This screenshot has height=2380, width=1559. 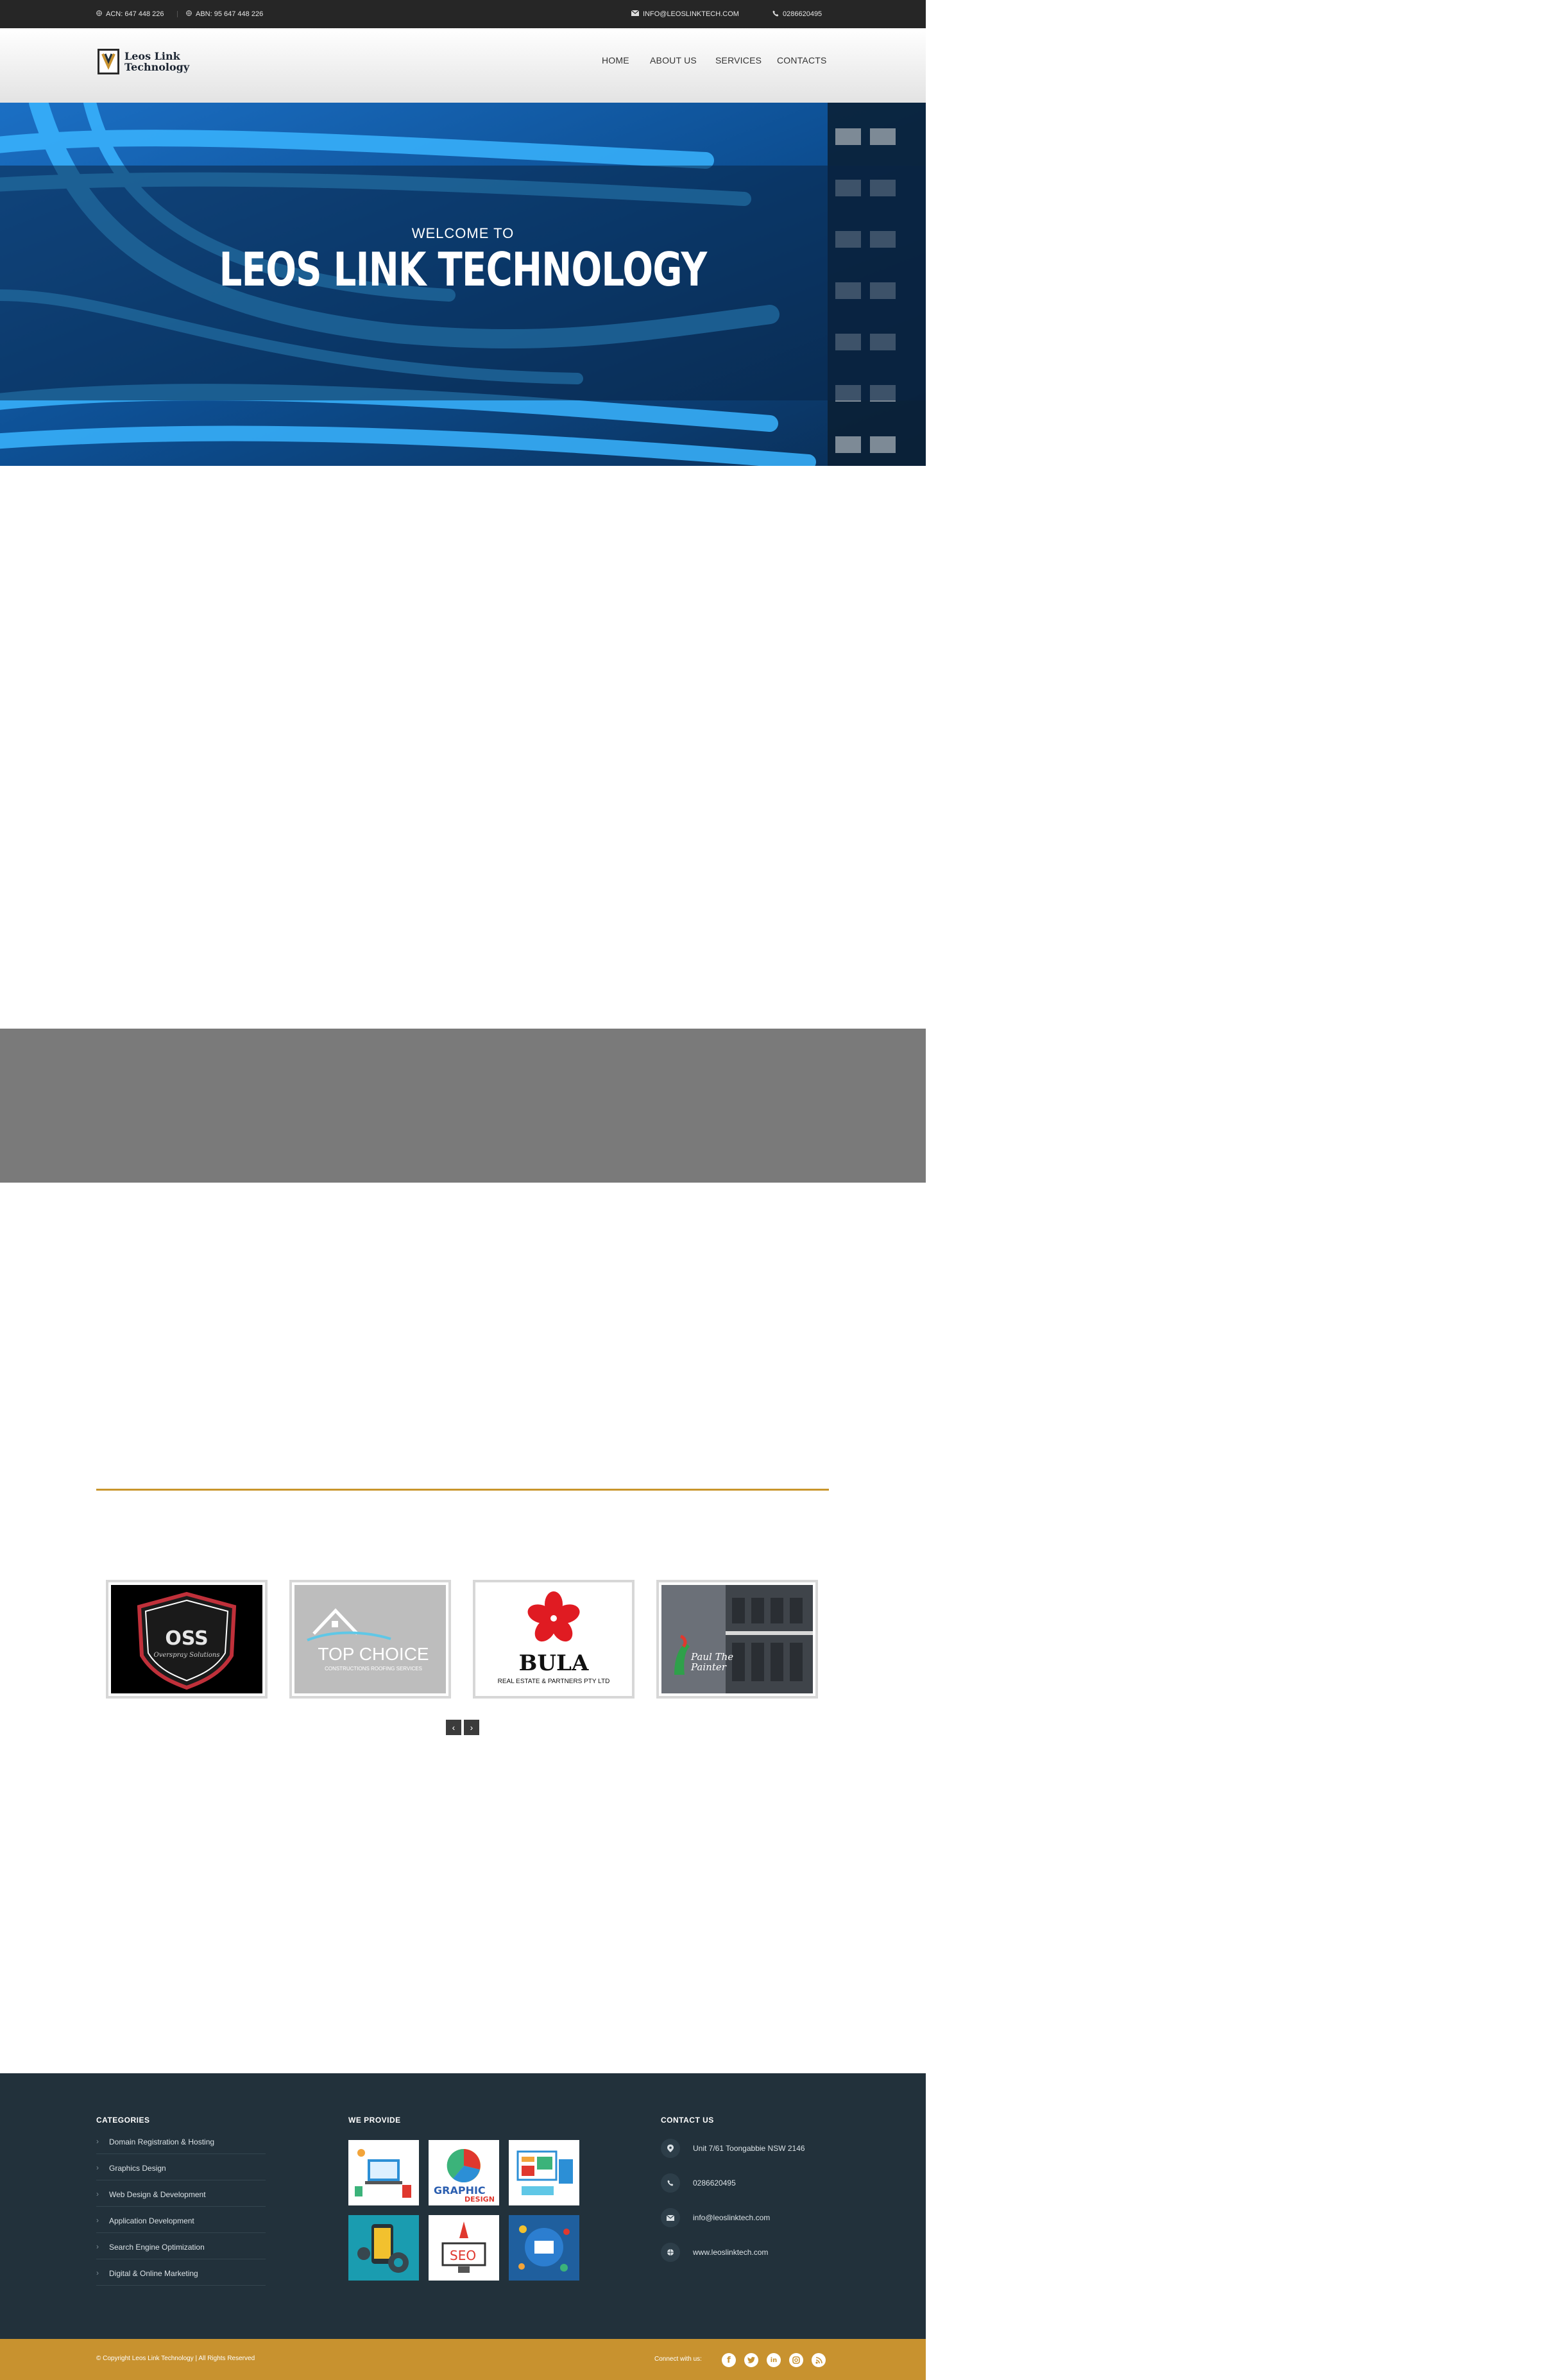 What do you see at coordinates (803, 14) in the screenshot?
I see `phone-text: 0286620495` at bounding box center [803, 14].